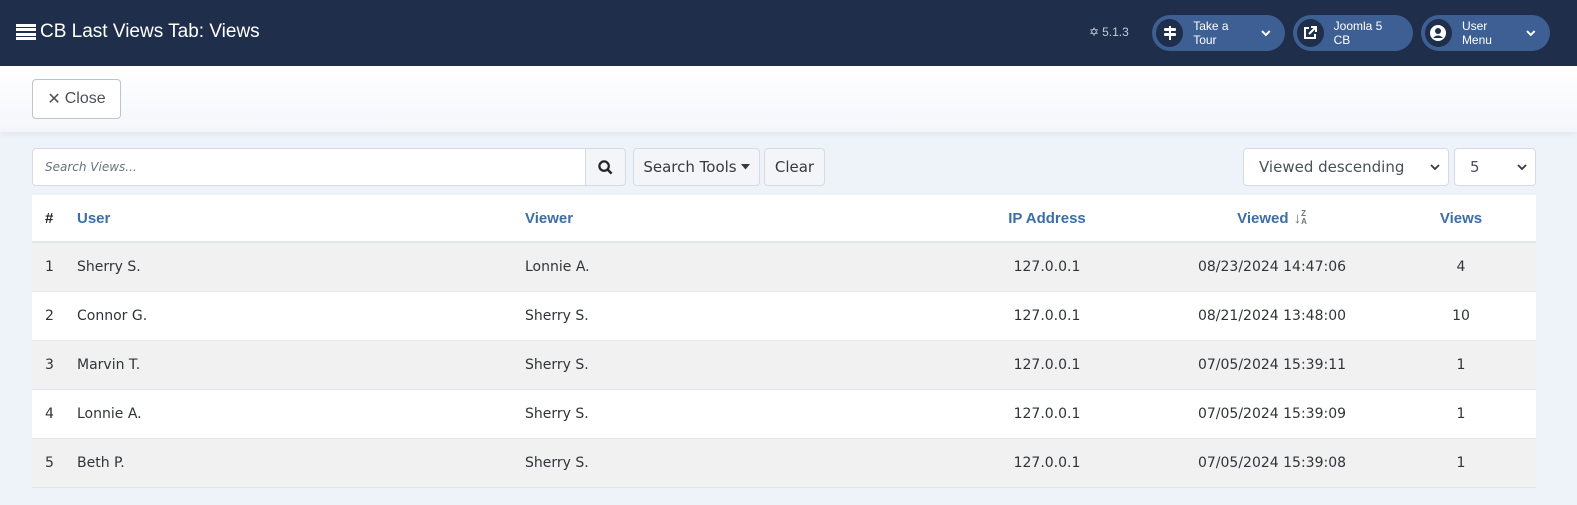 Image resolution: width=1577 pixels, height=505 pixels. I want to click on header-views: Views, so click(1461, 218).